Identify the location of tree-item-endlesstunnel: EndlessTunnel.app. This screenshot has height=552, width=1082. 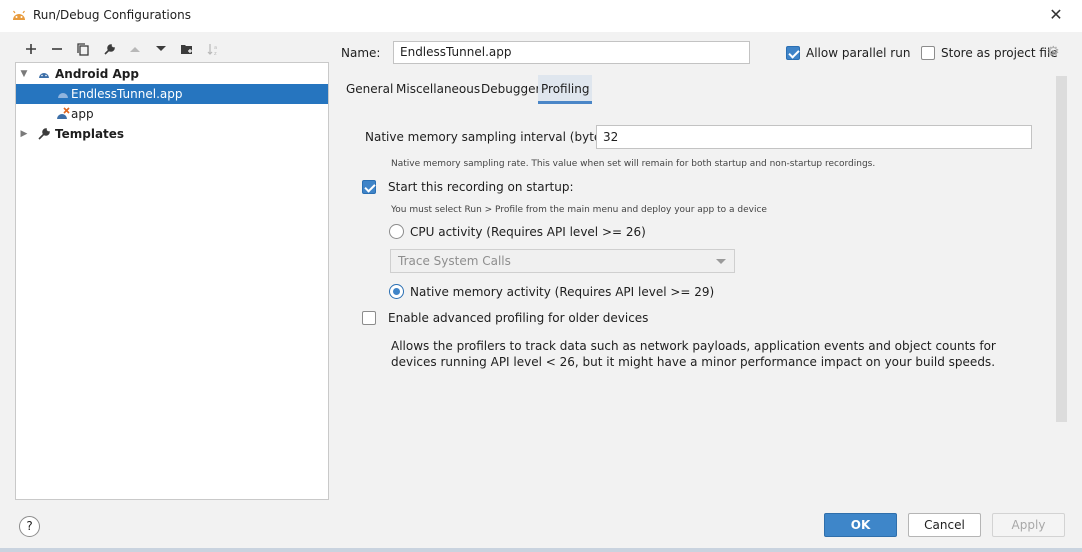
(172, 94).